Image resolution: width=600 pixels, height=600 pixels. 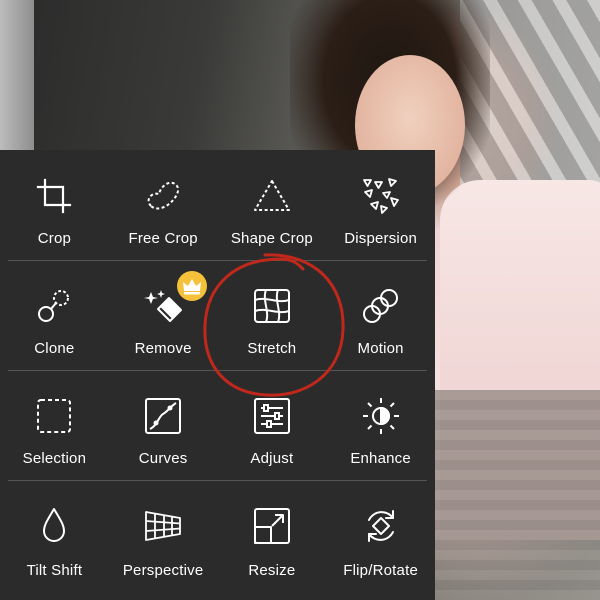 I want to click on tool-label: Selection, so click(x=54, y=458).